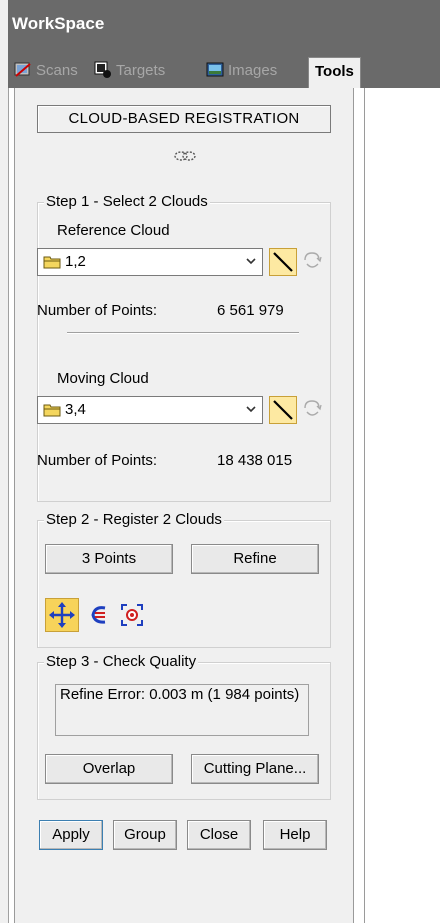 Image resolution: width=440 pixels, height=923 pixels. I want to click on link-clouds-icon, so click(185, 156).